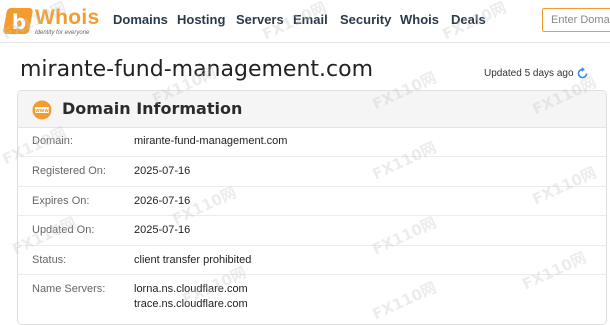 Image resolution: width=610 pixels, height=325 pixels. Describe the element at coordinates (49, 260) in the screenshot. I see `row-label: Status:` at that location.